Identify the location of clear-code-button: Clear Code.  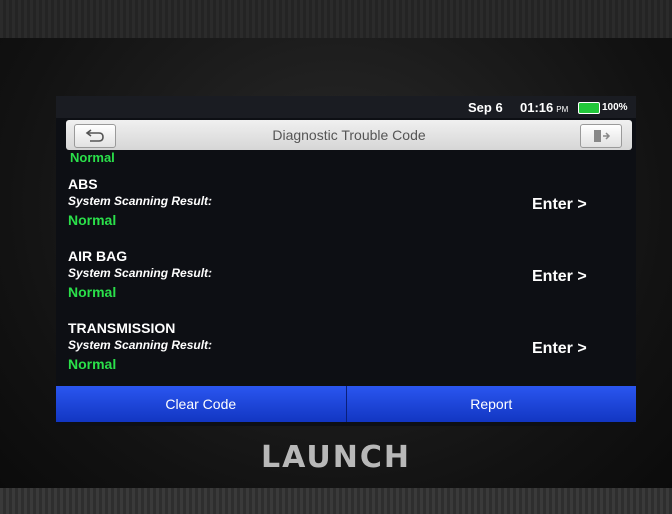
(201, 404).